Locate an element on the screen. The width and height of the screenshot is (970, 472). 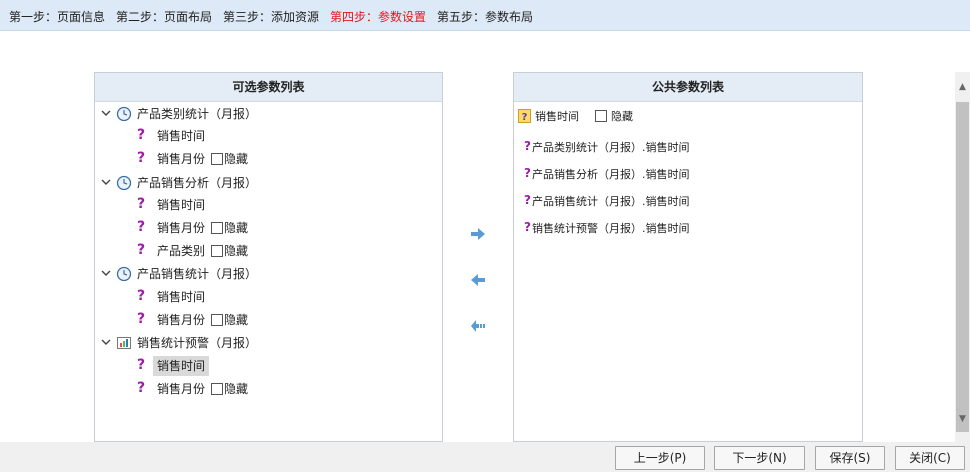
scroll-down-icon: ▼ is located at coordinates (962, 419).